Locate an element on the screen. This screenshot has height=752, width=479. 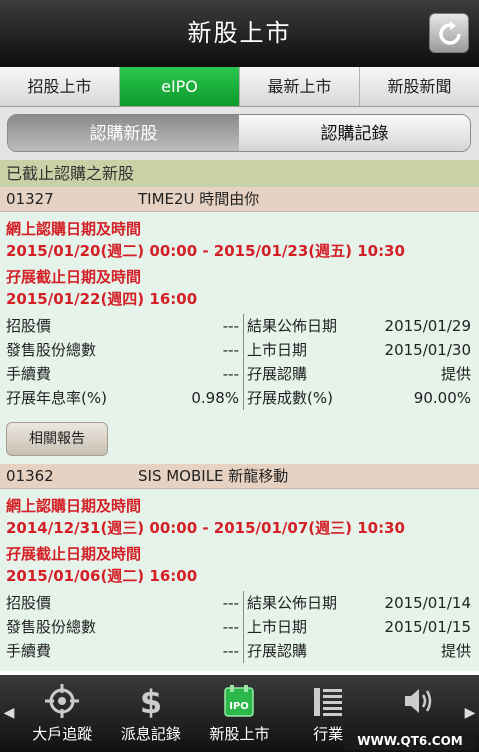
dollar-icon: $ is located at coordinates (151, 701).